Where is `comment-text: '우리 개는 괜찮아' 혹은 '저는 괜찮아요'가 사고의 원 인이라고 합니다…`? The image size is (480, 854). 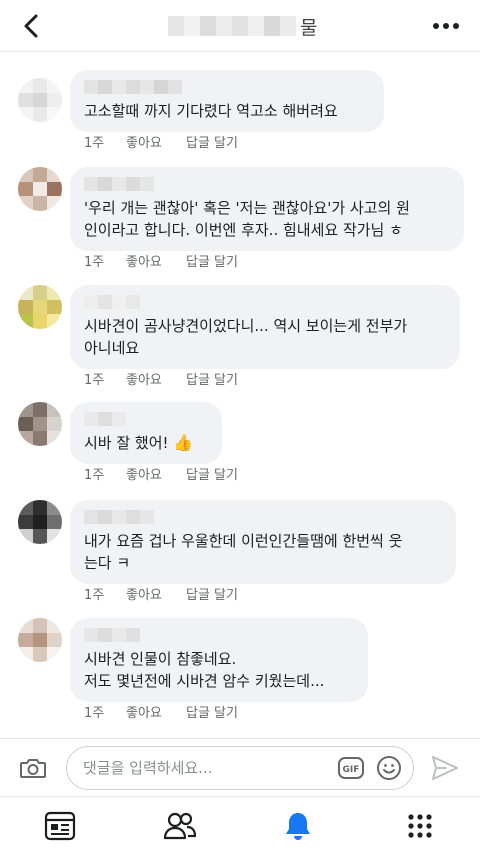 comment-text: '우리 개는 괜찮아' 혹은 '저는 괜찮아요'가 사고의 원 인이라고 합니다… is located at coordinates (247, 219).